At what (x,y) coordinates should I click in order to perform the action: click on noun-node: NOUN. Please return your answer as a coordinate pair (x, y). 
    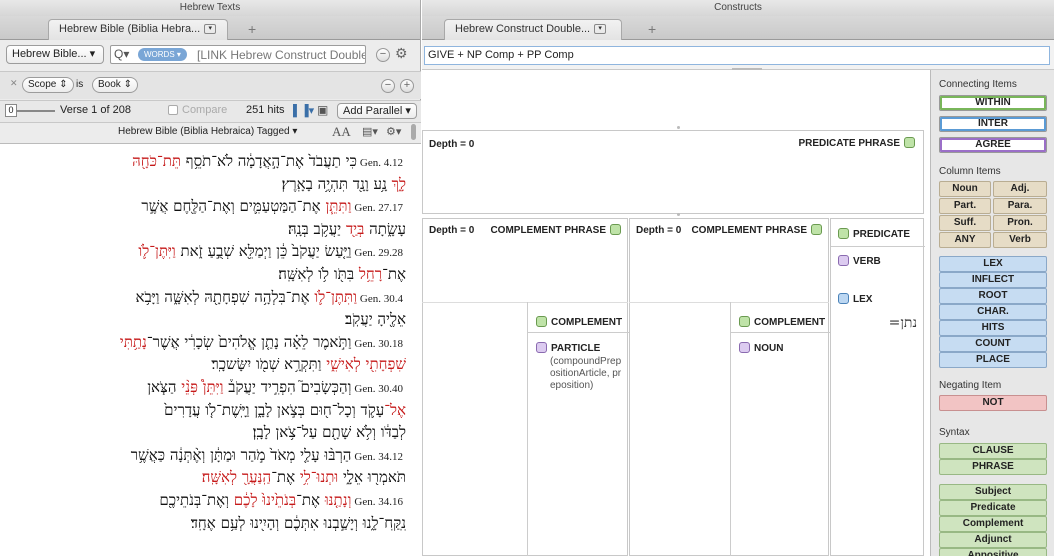
    Looking at the image, I should click on (761, 348).